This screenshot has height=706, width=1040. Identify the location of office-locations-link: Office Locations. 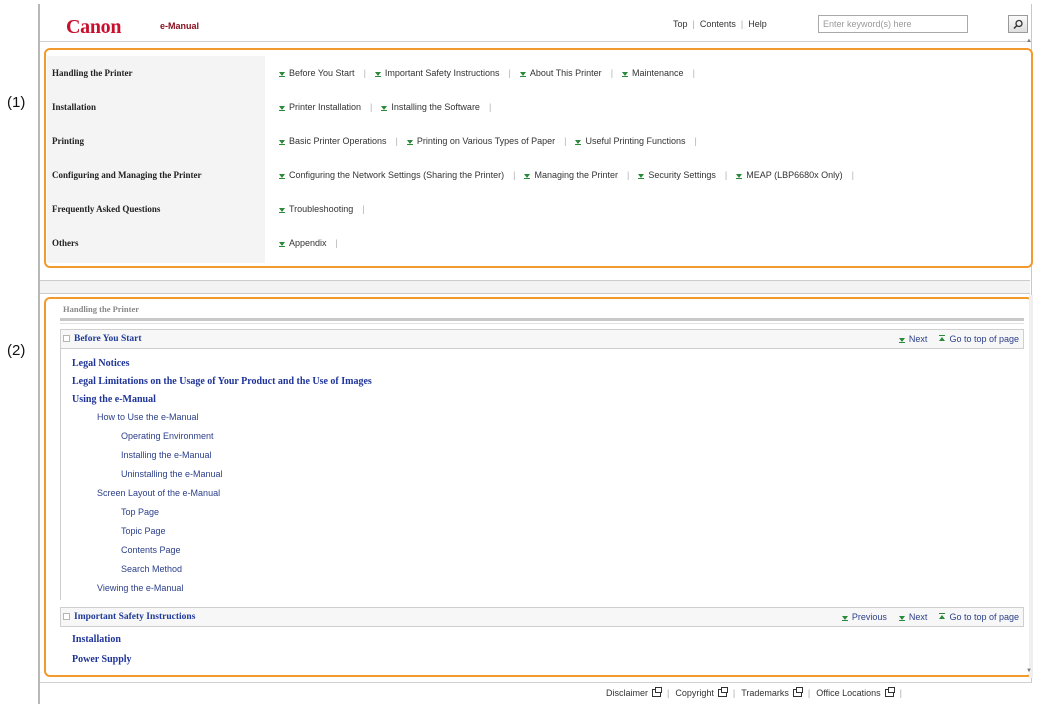
(854, 692).